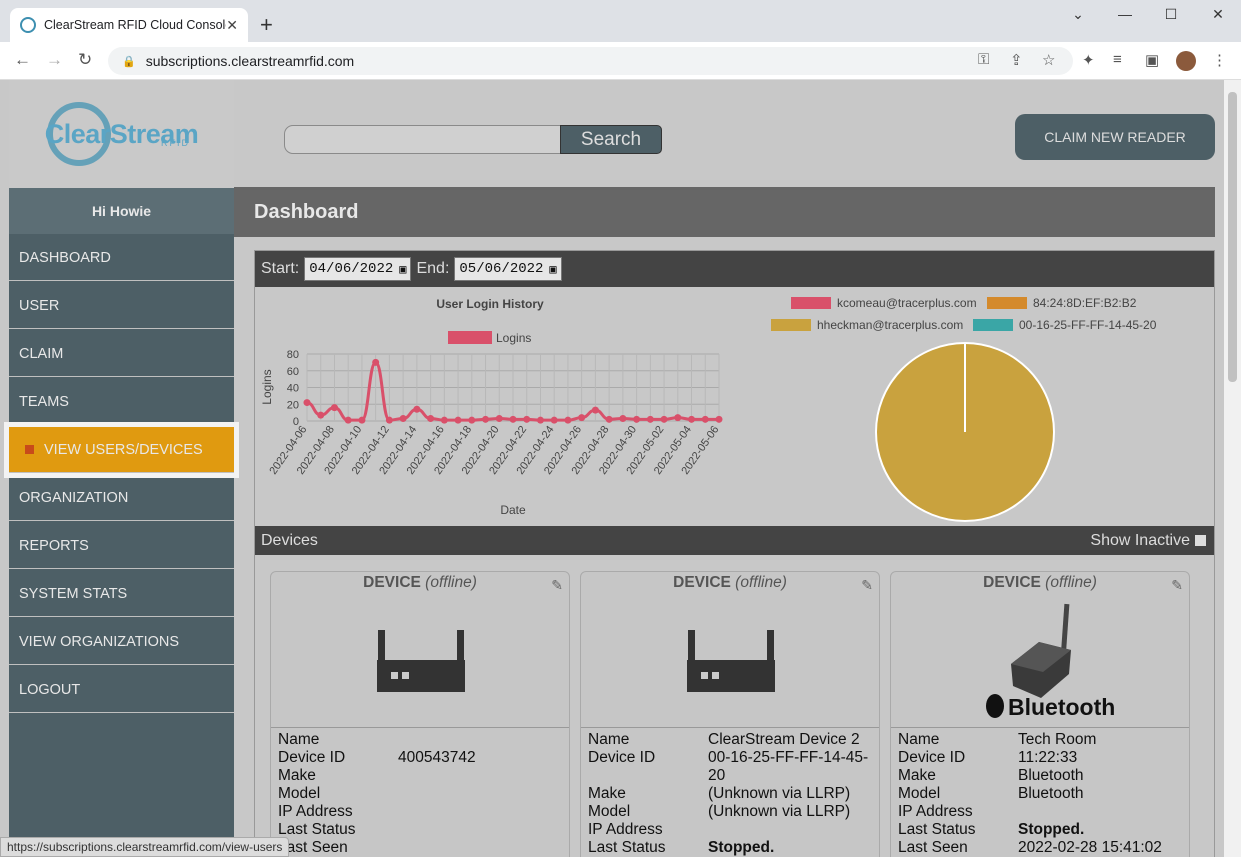 Image resolution: width=1241 pixels, height=857 pixels. I want to click on share-icon: ⇪, so click(1016, 60).